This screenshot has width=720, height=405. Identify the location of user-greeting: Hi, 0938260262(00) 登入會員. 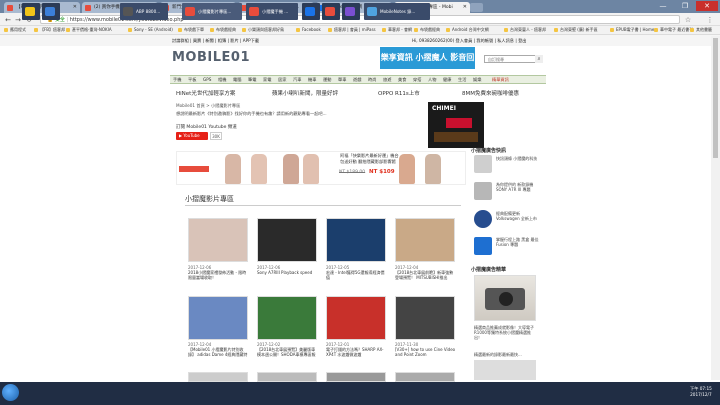
(442, 40).